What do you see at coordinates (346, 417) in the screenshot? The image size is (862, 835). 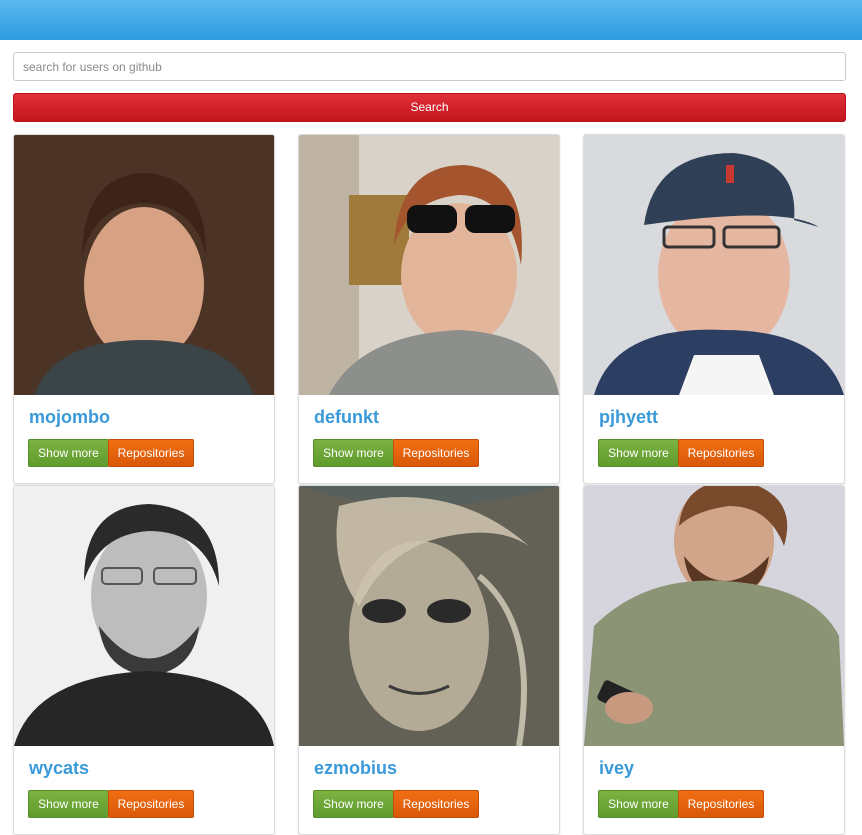 I see `username-link: defunkt` at bounding box center [346, 417].